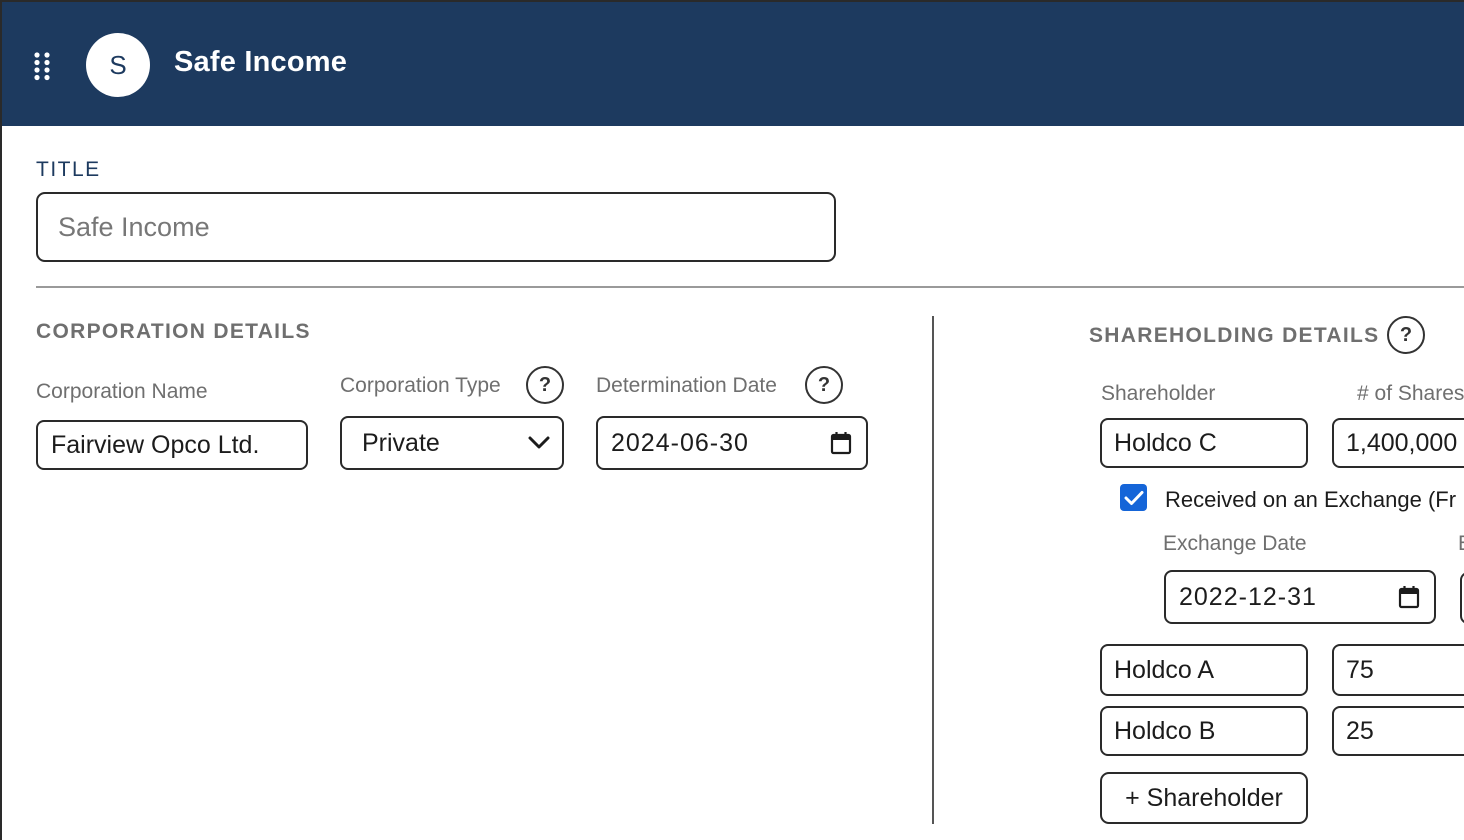  Describe the element at coordinates (173, 331) in the screenshot. I see `corporation-details-heading: CORPORATION DETAILS` at that location.